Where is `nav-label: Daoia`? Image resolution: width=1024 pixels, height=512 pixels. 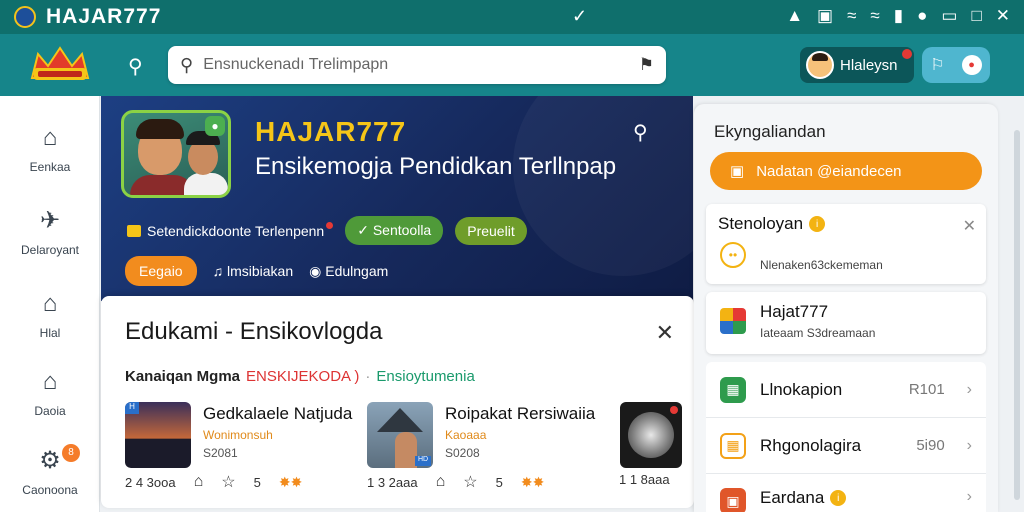 nav-label: Daoia is located at coordinates (50, 411).